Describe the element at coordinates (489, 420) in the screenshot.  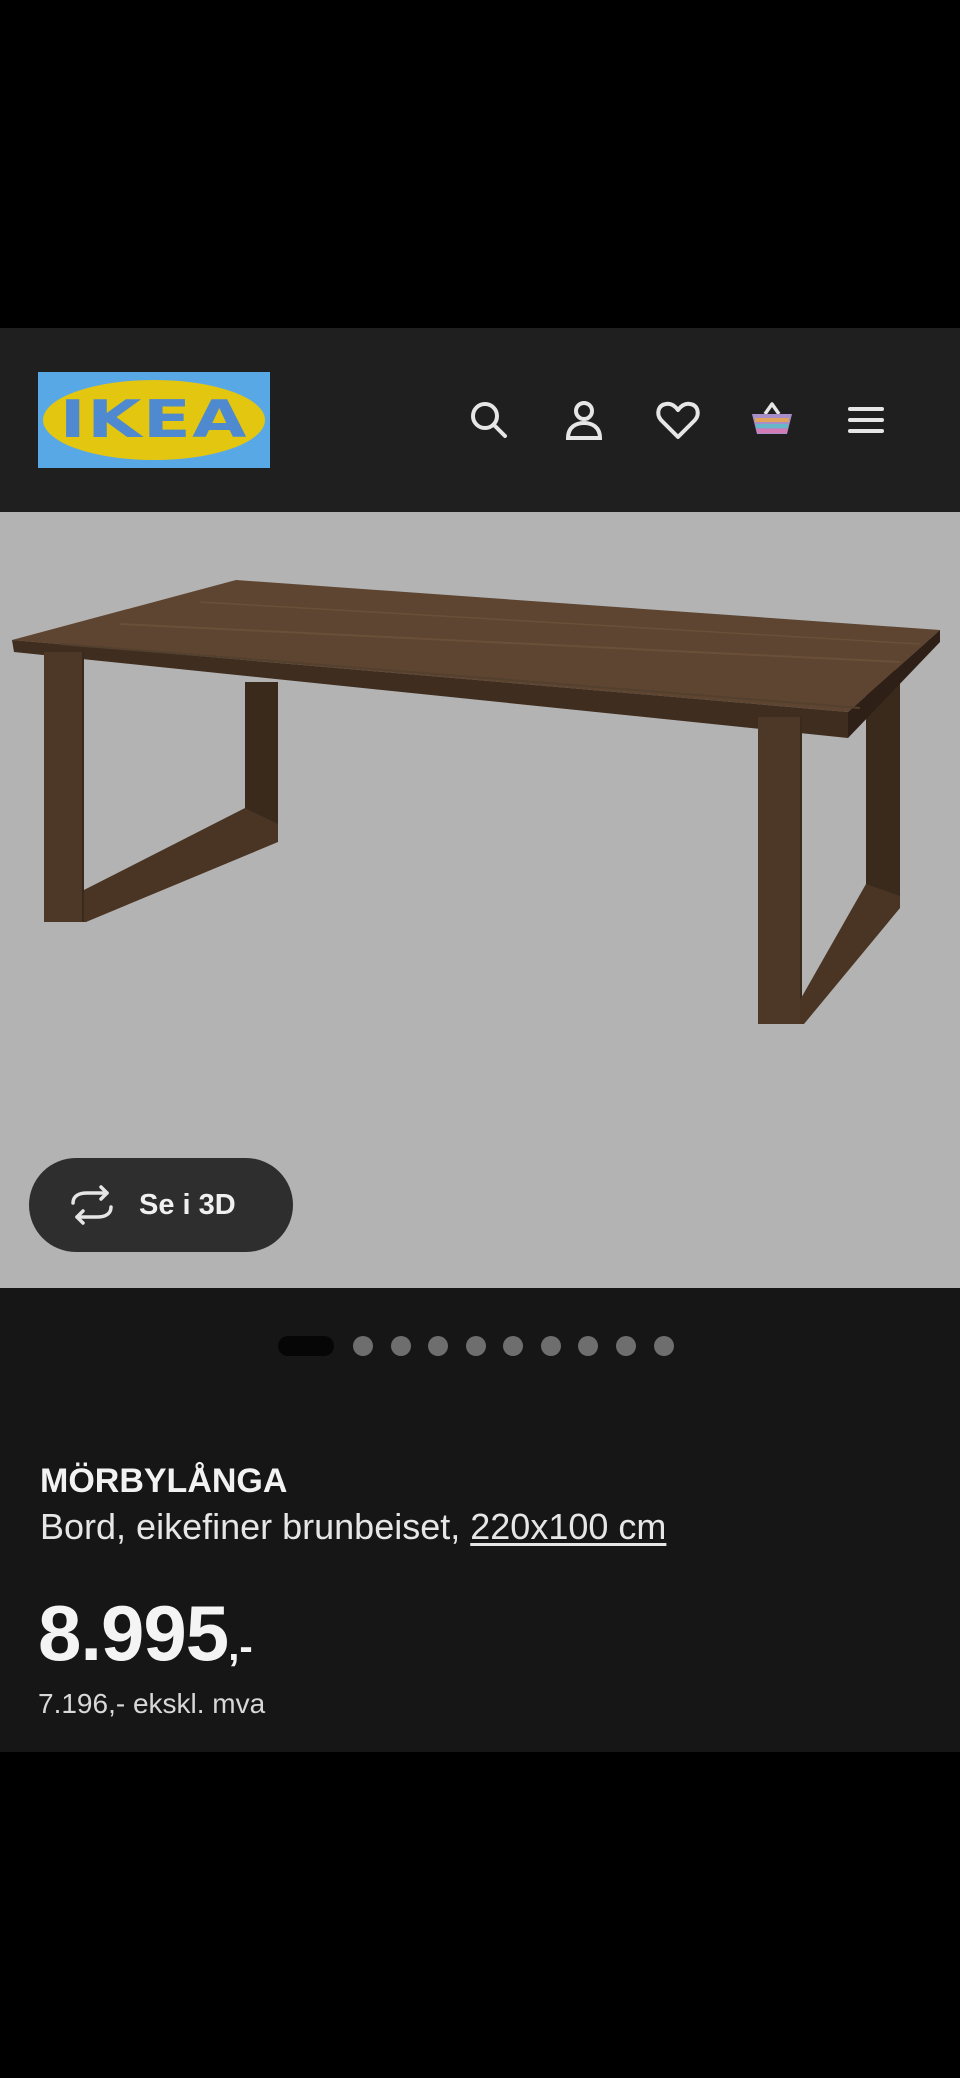
I see `search-icon` at that location.